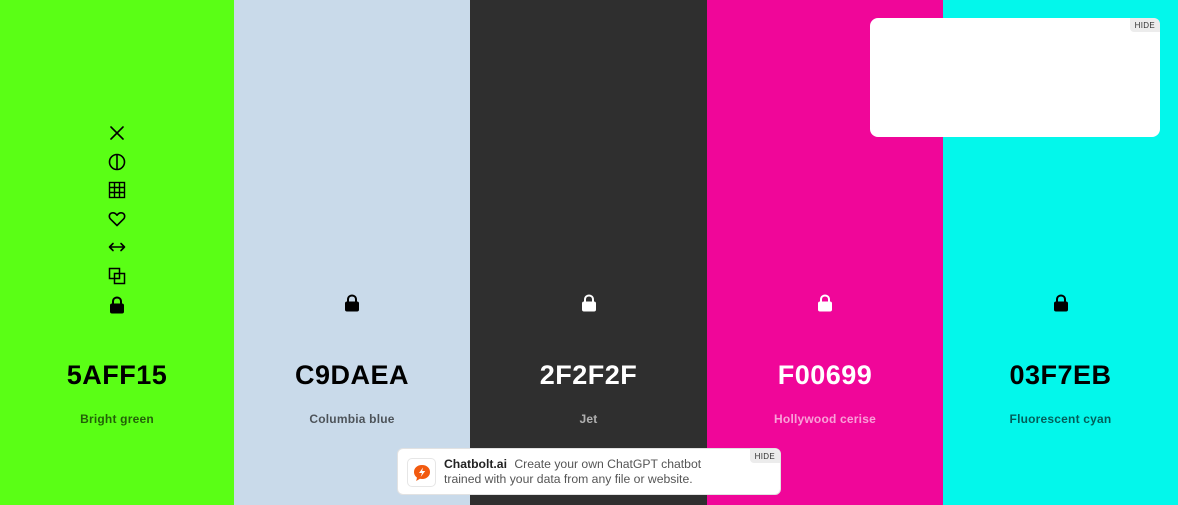  I want to click on hex-code: C9DAEA, so click(352, 375).